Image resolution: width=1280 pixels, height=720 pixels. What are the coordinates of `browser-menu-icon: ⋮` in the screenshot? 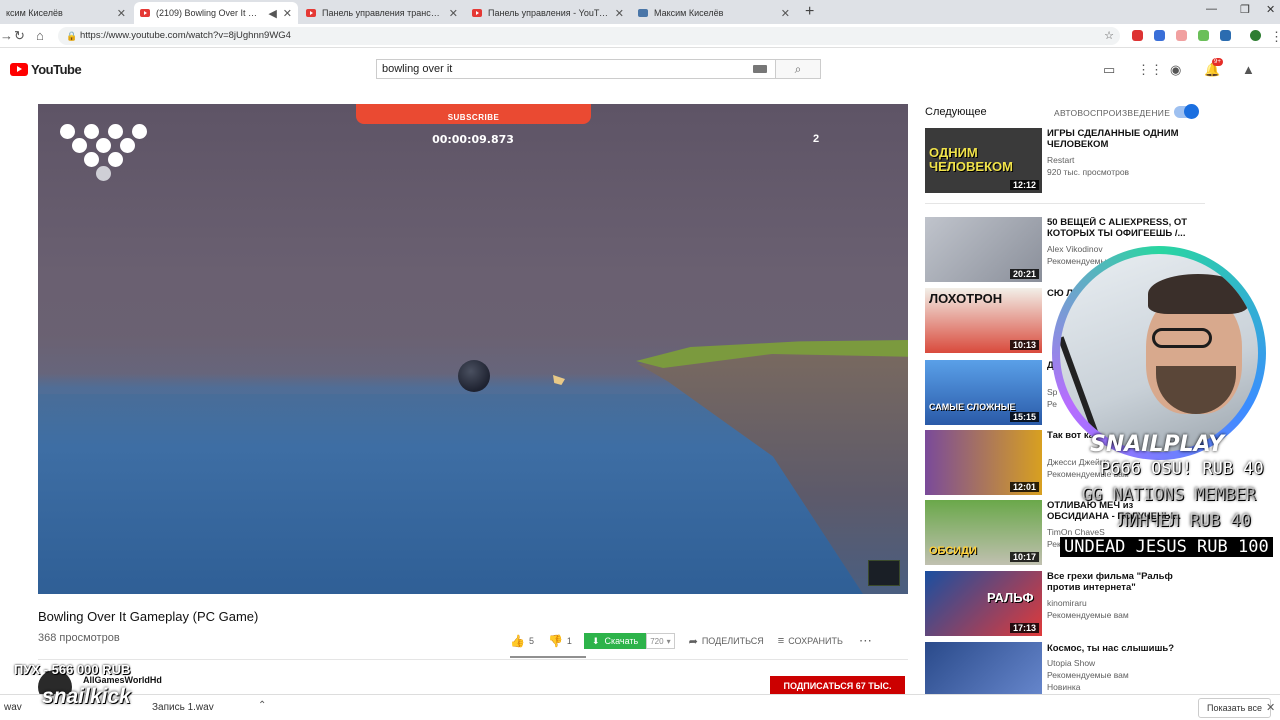 It's located at (1275, 37).